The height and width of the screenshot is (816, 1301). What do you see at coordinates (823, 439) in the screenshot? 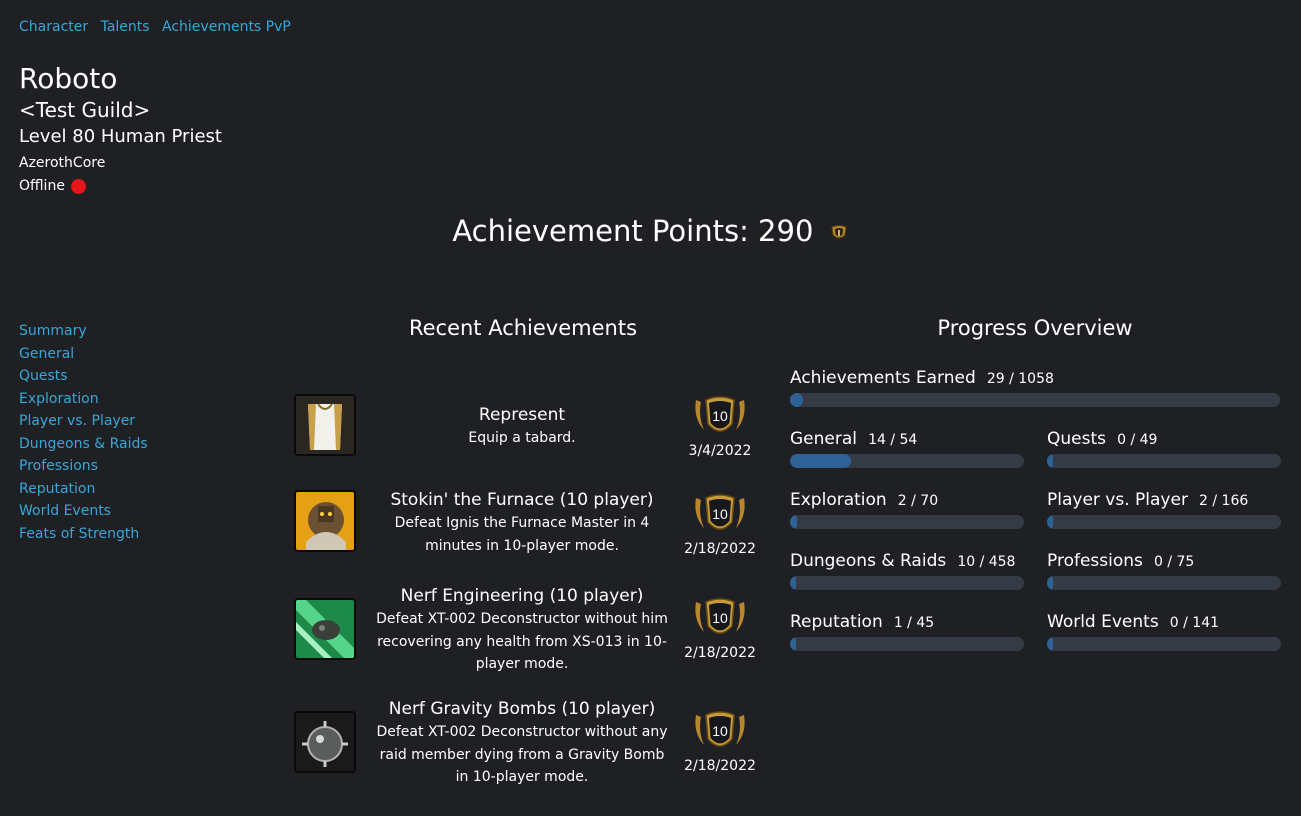
I see `progress-label: General` at bounding box center [823, 439].